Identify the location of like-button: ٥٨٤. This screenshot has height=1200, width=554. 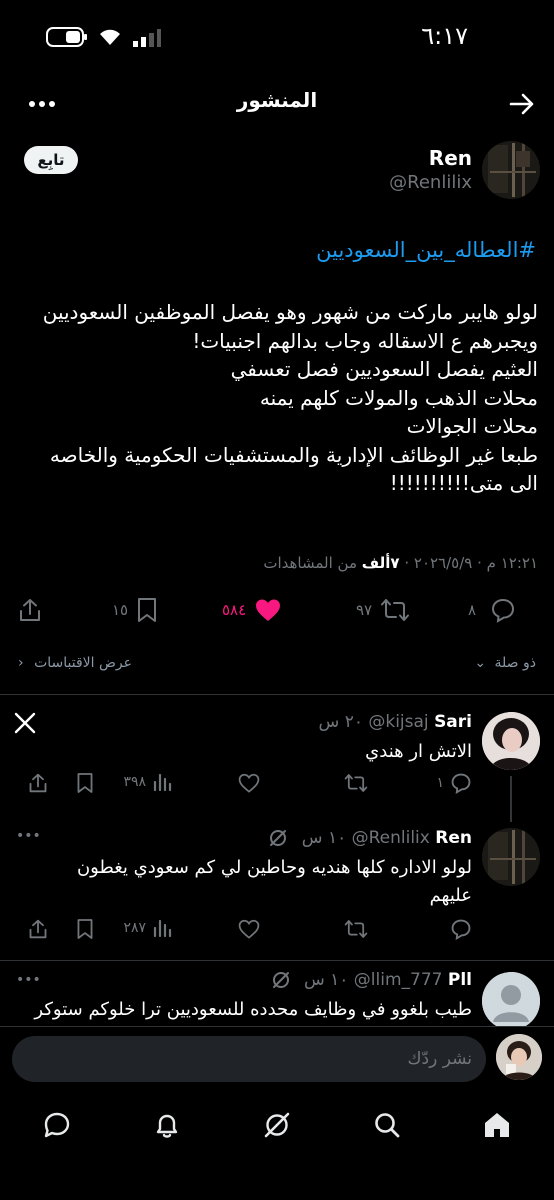
(252, 610).